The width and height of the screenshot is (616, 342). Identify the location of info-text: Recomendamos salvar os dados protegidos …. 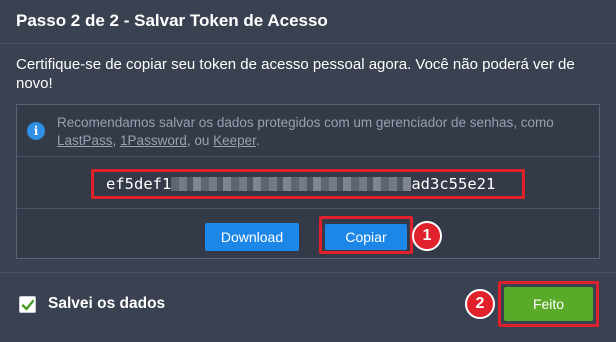
(325, 132).